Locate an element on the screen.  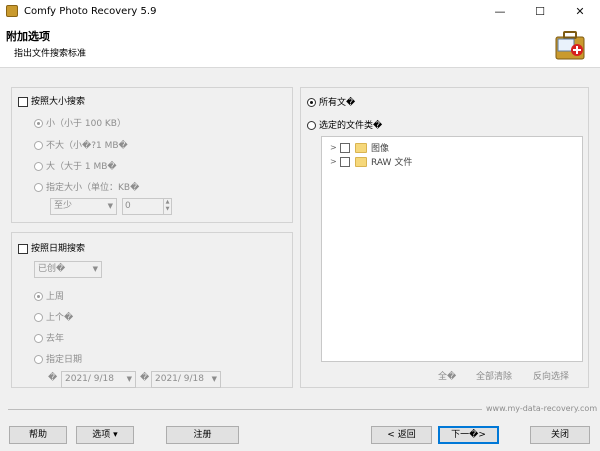
all-files-label: 所有文� is located at coordinates (337, 103).